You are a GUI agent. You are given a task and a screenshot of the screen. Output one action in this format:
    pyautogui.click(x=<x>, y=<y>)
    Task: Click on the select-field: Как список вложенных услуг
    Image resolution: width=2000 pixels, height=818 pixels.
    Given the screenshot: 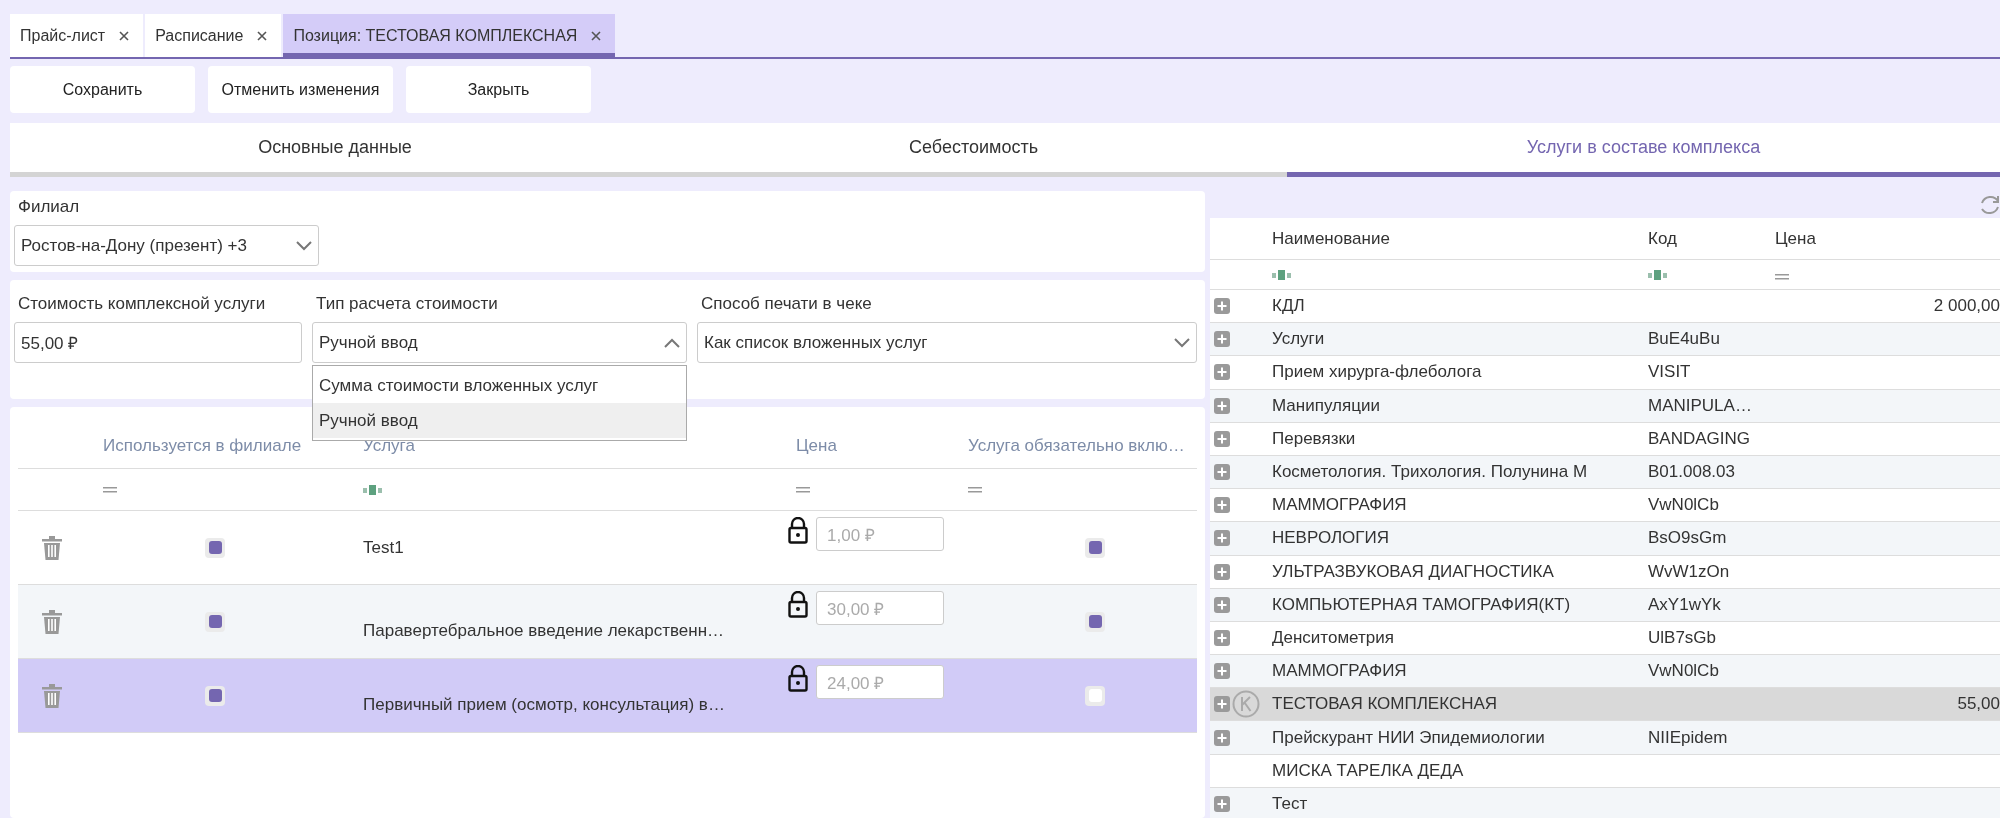 What is the action you would take?
    pyautogui.click(x=947, y=342)
    